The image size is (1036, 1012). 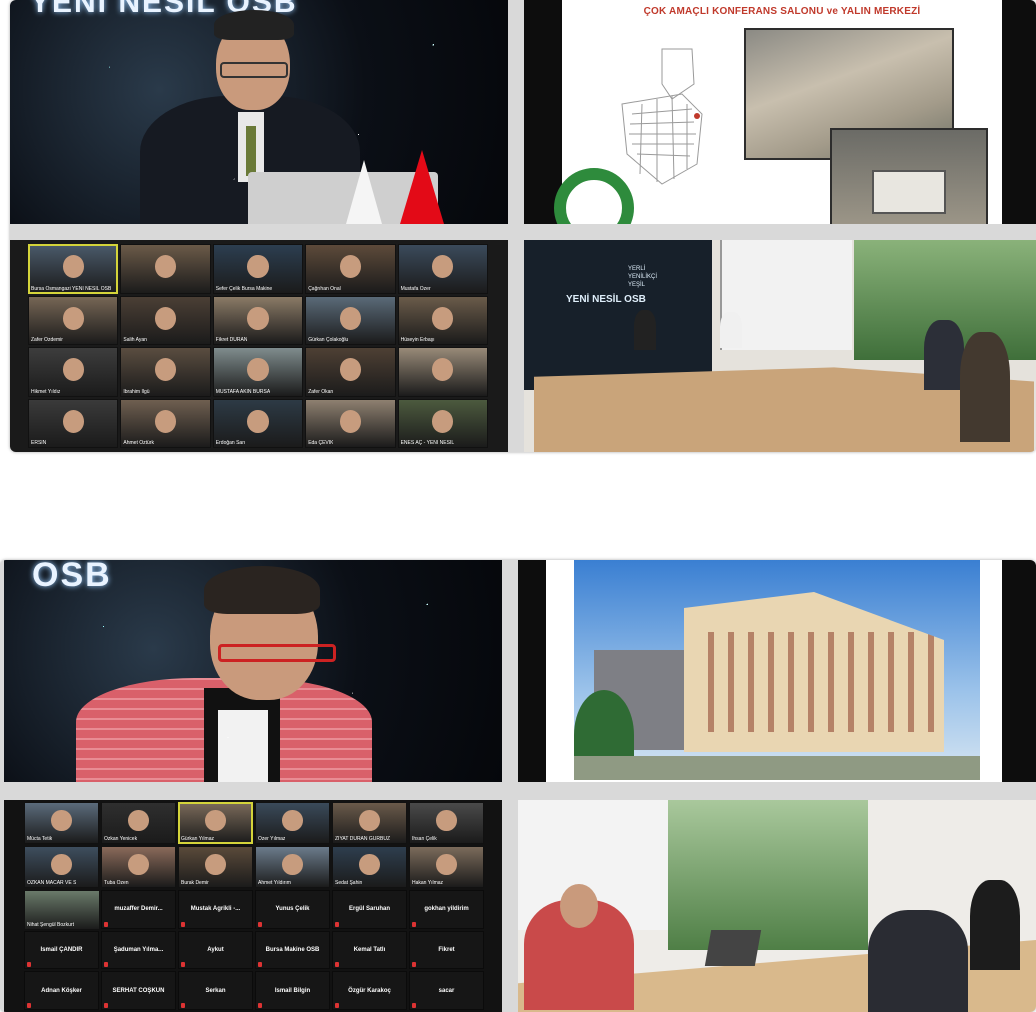 I want to click on participant-name-tile: Ergül Saruhan, so click(x=369, y=909).